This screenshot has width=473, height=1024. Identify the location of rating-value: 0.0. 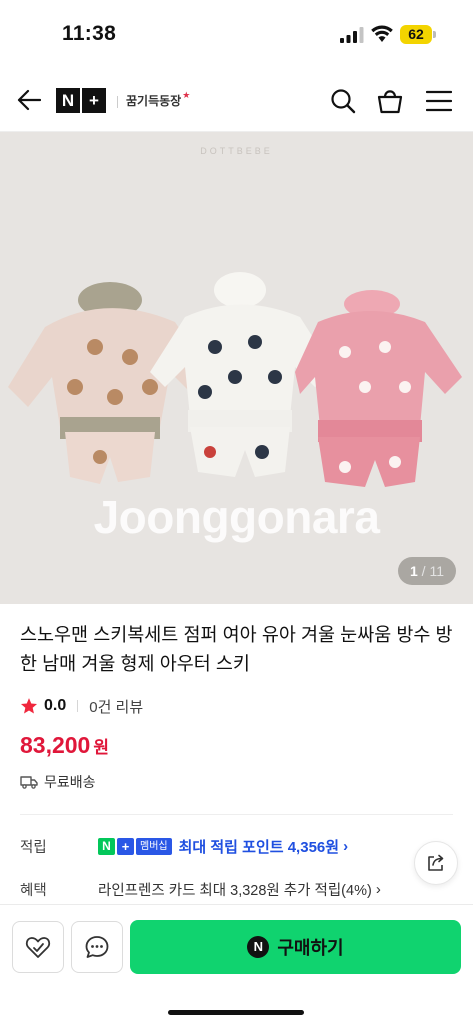
(55, 705).